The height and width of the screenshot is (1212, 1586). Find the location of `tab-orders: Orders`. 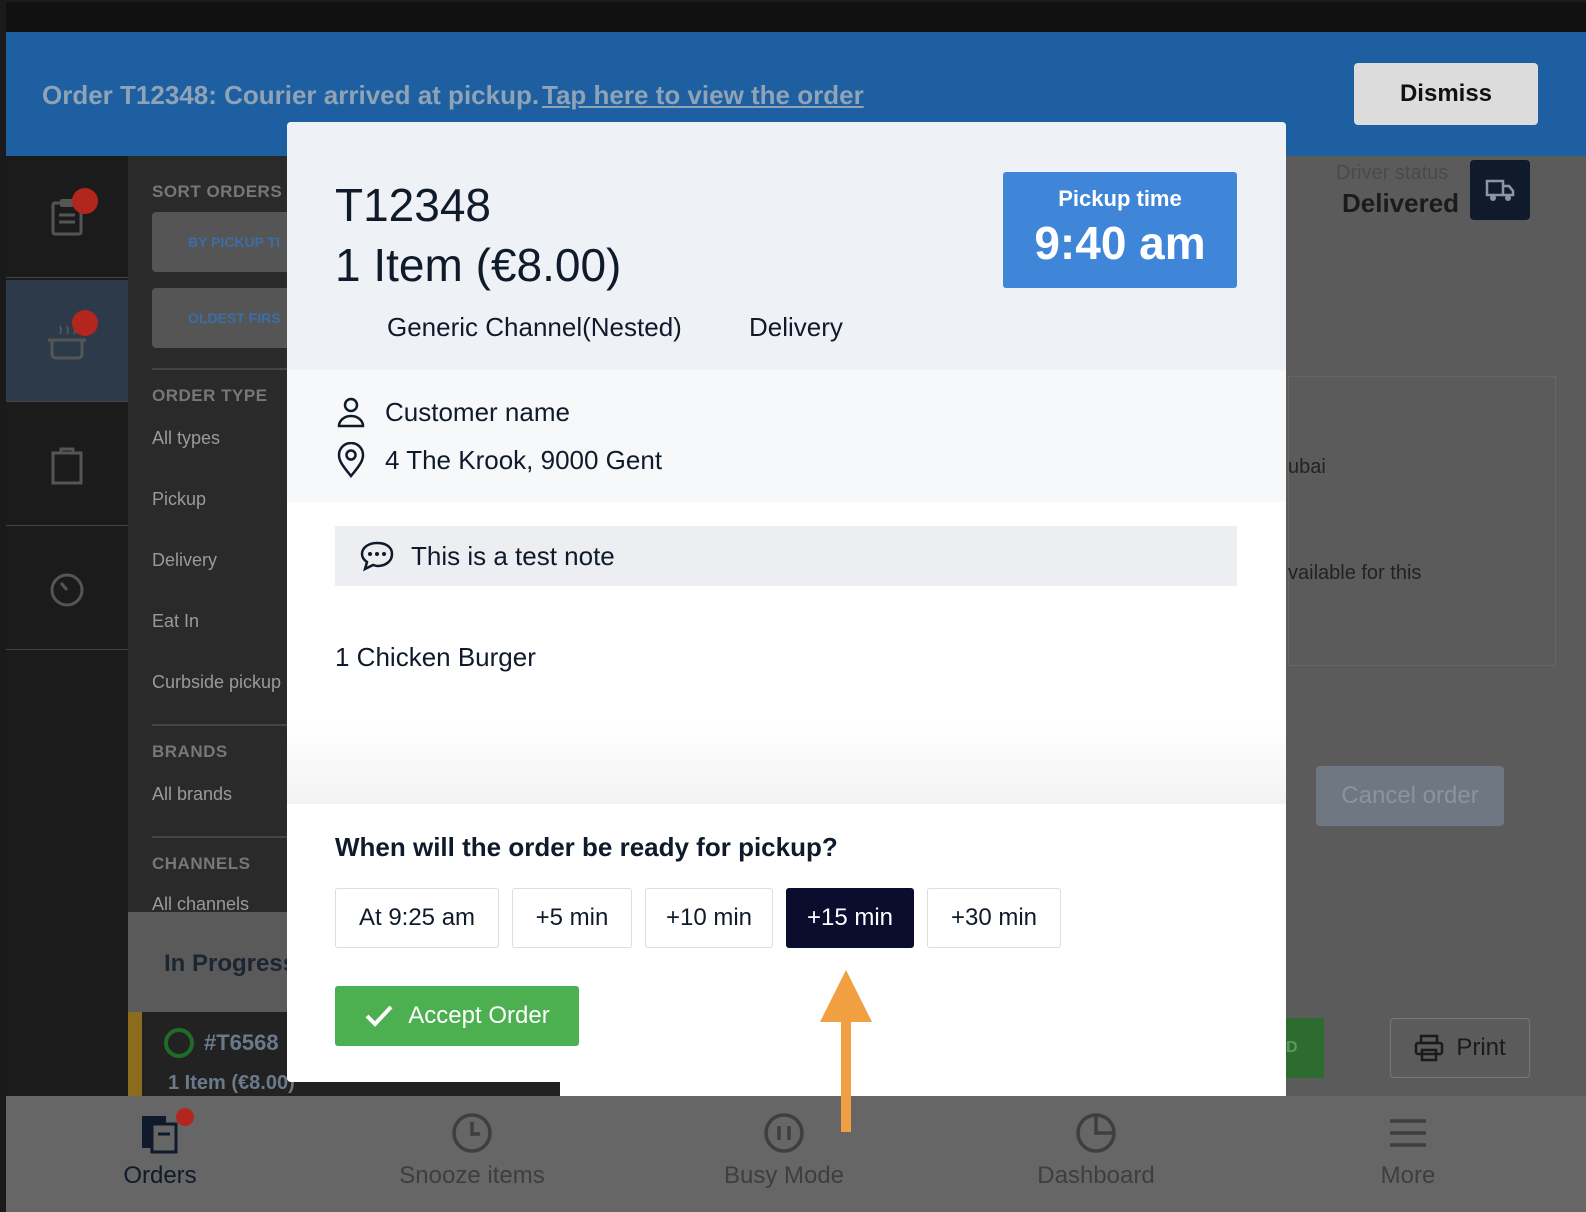

tab-orders: Orders is located at coordinates (160, 1154).